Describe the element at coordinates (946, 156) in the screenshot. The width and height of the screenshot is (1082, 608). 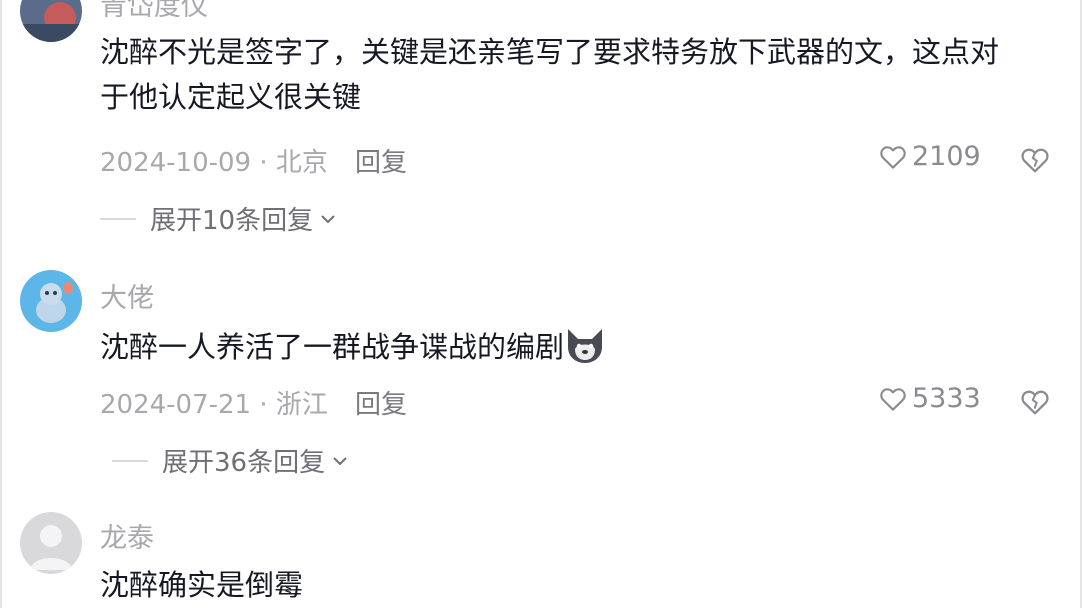
I see `like-count: 2109` at that location.